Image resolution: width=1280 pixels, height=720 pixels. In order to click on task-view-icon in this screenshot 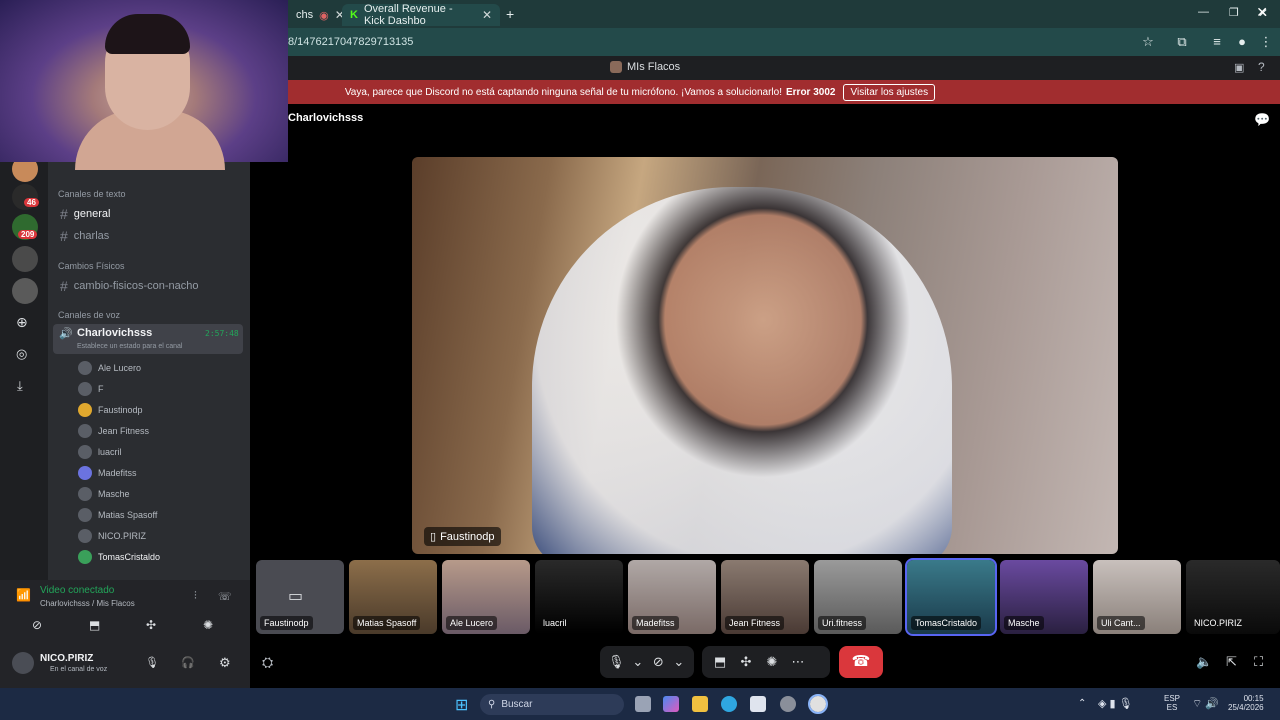, I will do `click(643, 704)`.